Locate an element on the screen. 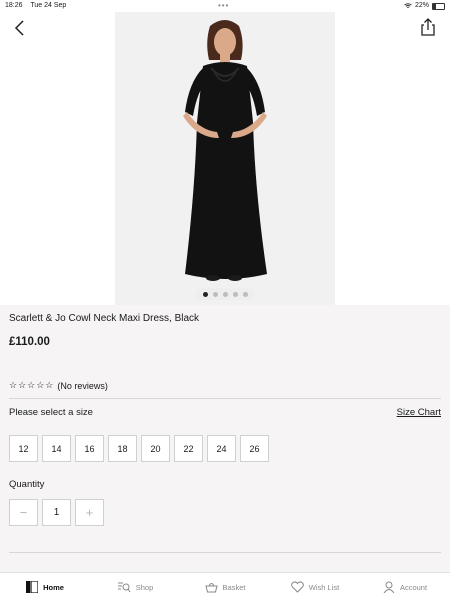 The width and height of the screenshot is (450, 601). rating-stars-icon: ☆☆☆☆☆ is located at coordinates (32, 385).